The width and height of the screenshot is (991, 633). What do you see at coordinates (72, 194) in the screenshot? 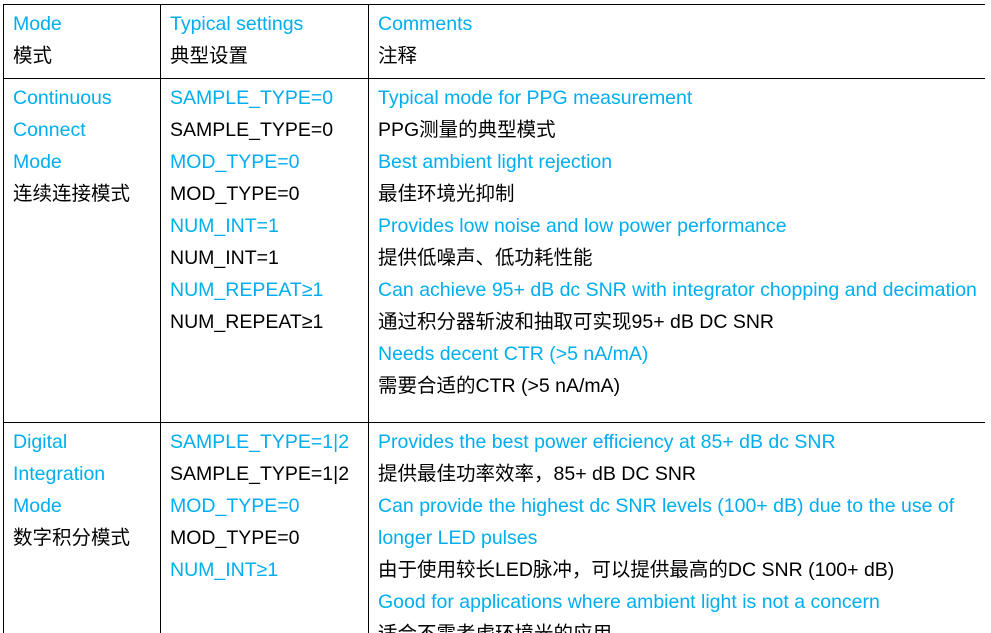
I see `mode-zh-line: 连续连接模式` at bounding box center [72, 194].